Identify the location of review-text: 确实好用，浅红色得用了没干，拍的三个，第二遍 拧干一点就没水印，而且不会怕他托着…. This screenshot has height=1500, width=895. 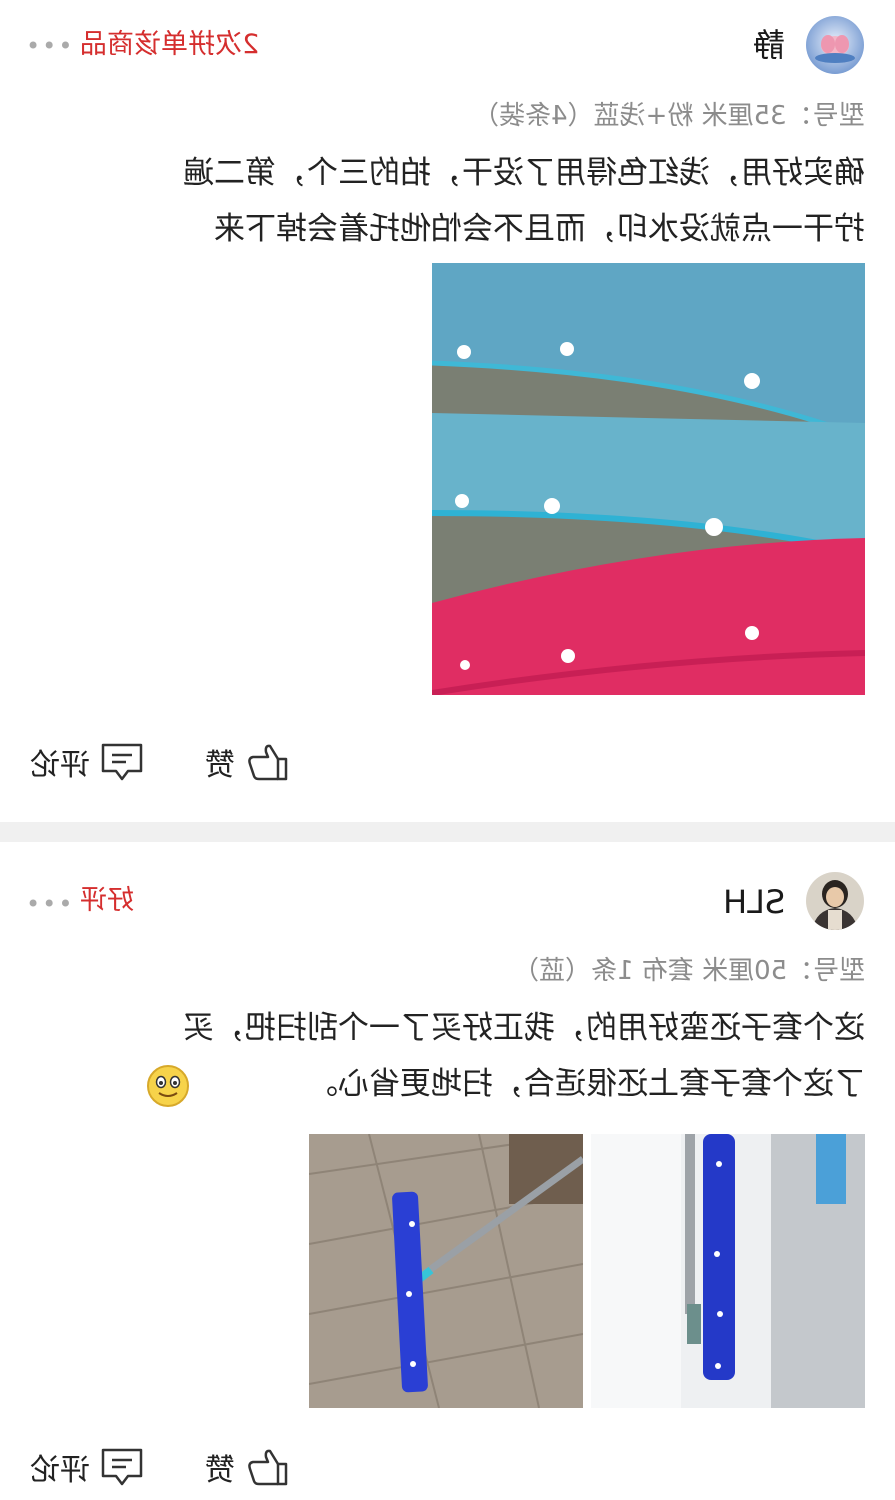
(524, 201).